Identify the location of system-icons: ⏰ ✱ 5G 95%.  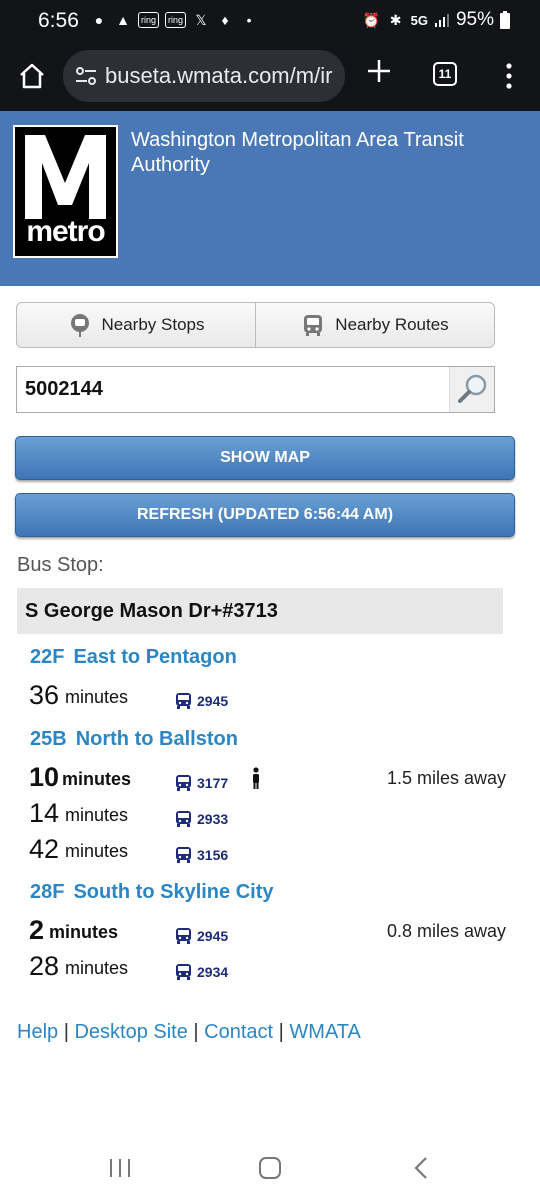
(436, 20).